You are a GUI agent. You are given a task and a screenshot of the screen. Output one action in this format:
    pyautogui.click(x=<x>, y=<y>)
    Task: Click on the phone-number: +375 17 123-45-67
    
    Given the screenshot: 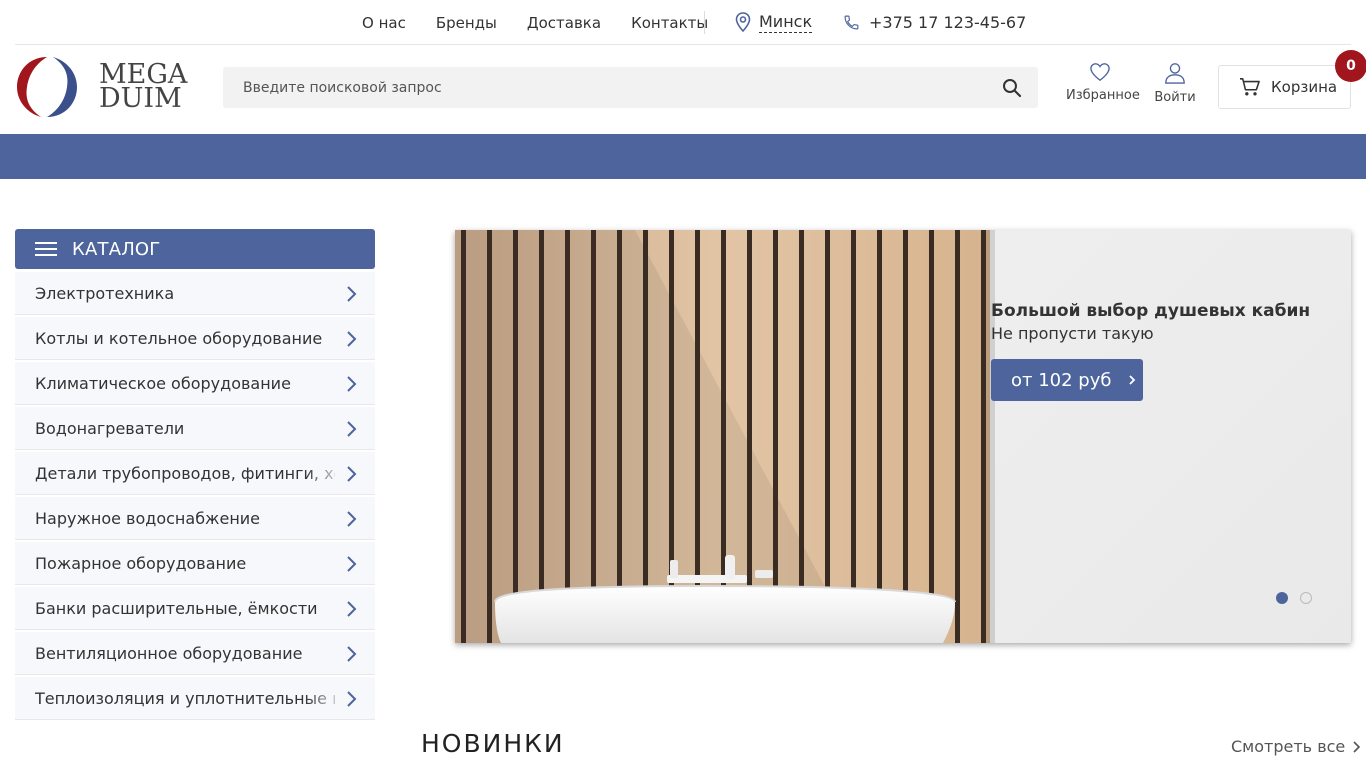 What is the action you would take?
    pyautogui.click(x=947, y=22)
    